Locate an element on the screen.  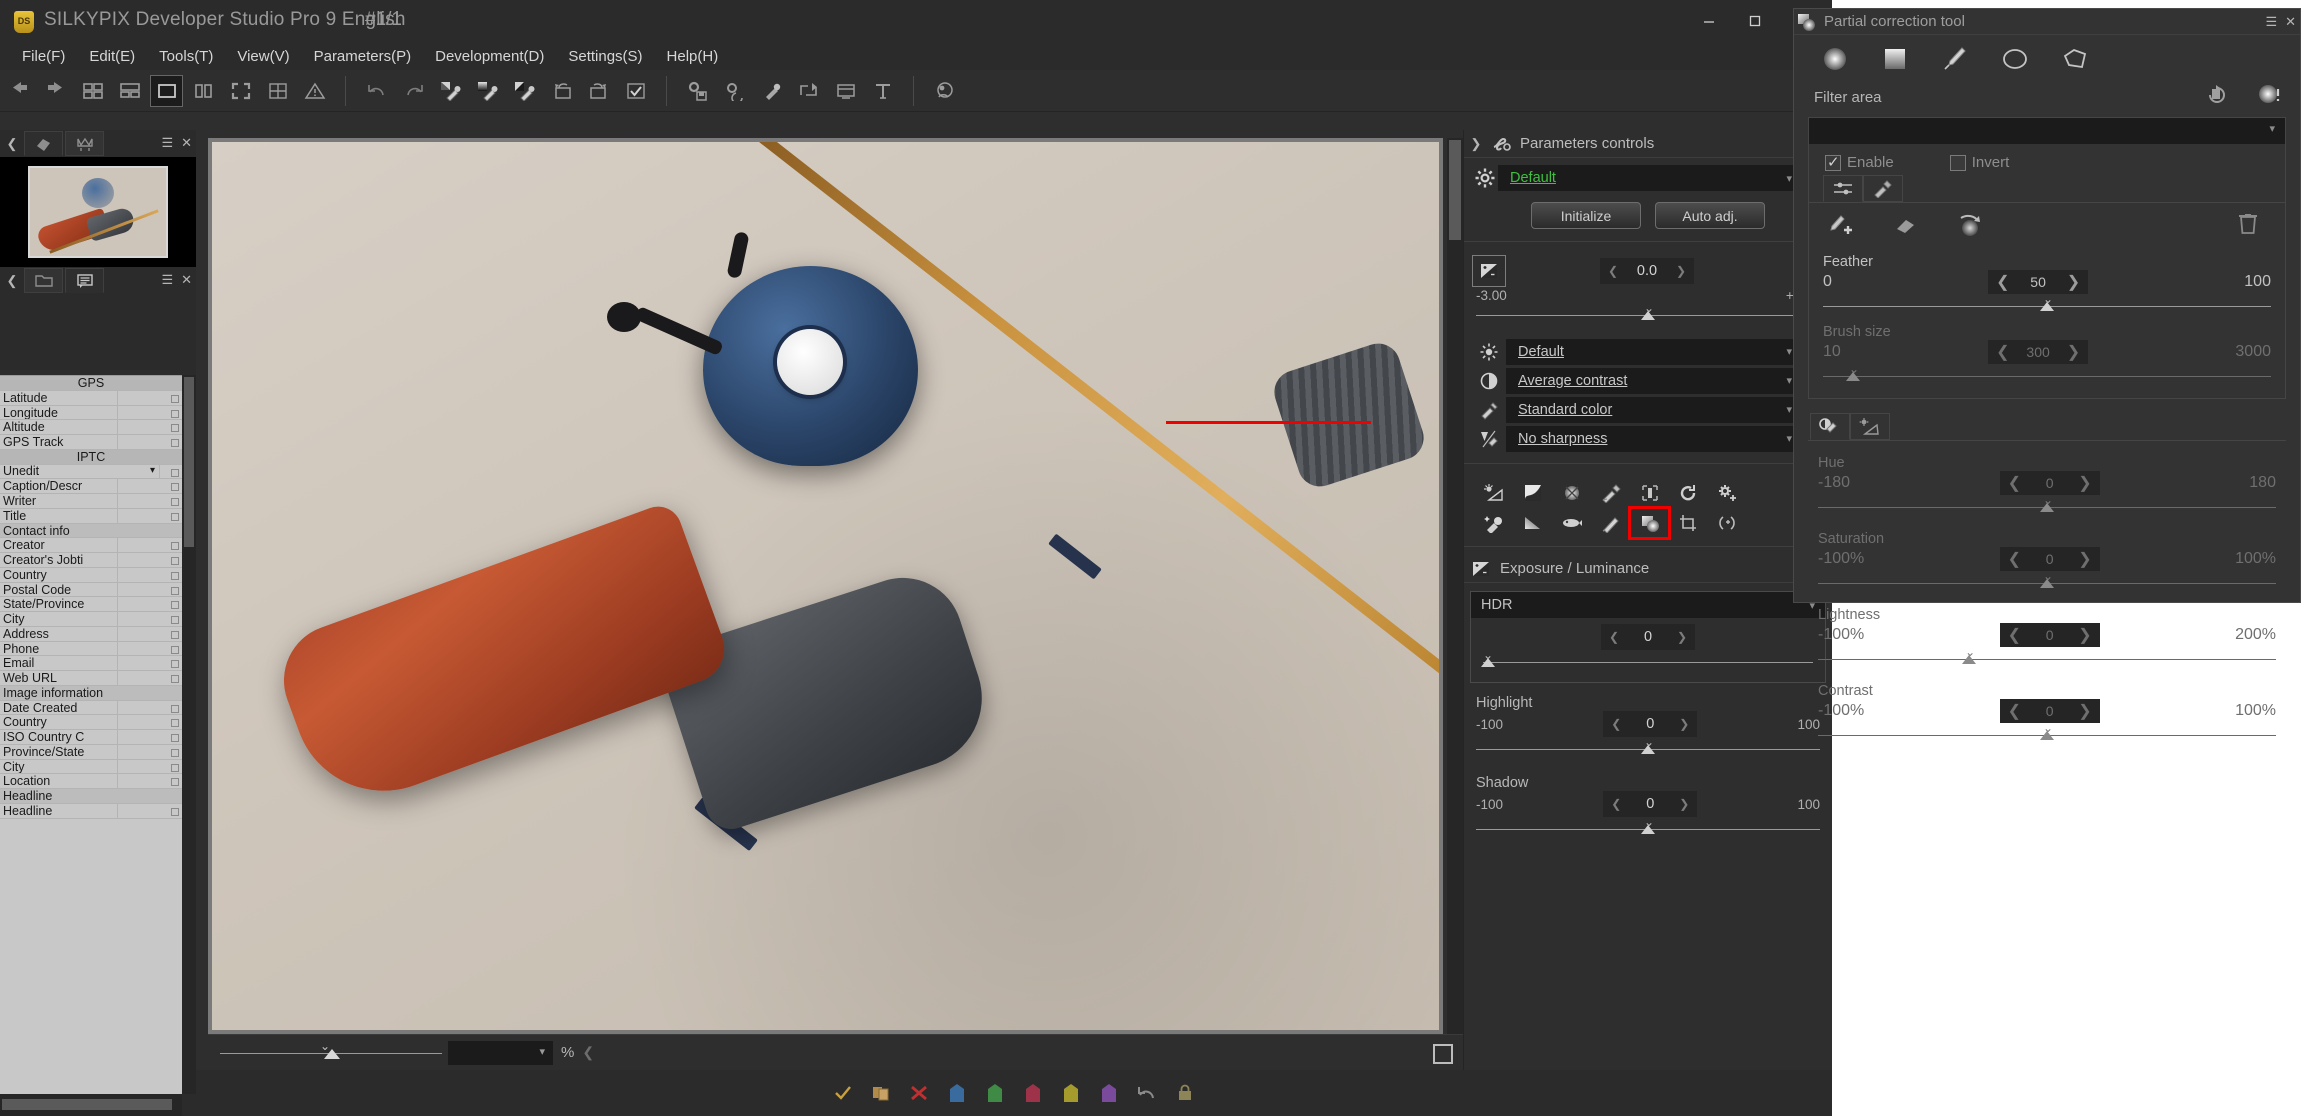
partial-correction-close-icon: ✕ is located at coordinates (2290, 22).